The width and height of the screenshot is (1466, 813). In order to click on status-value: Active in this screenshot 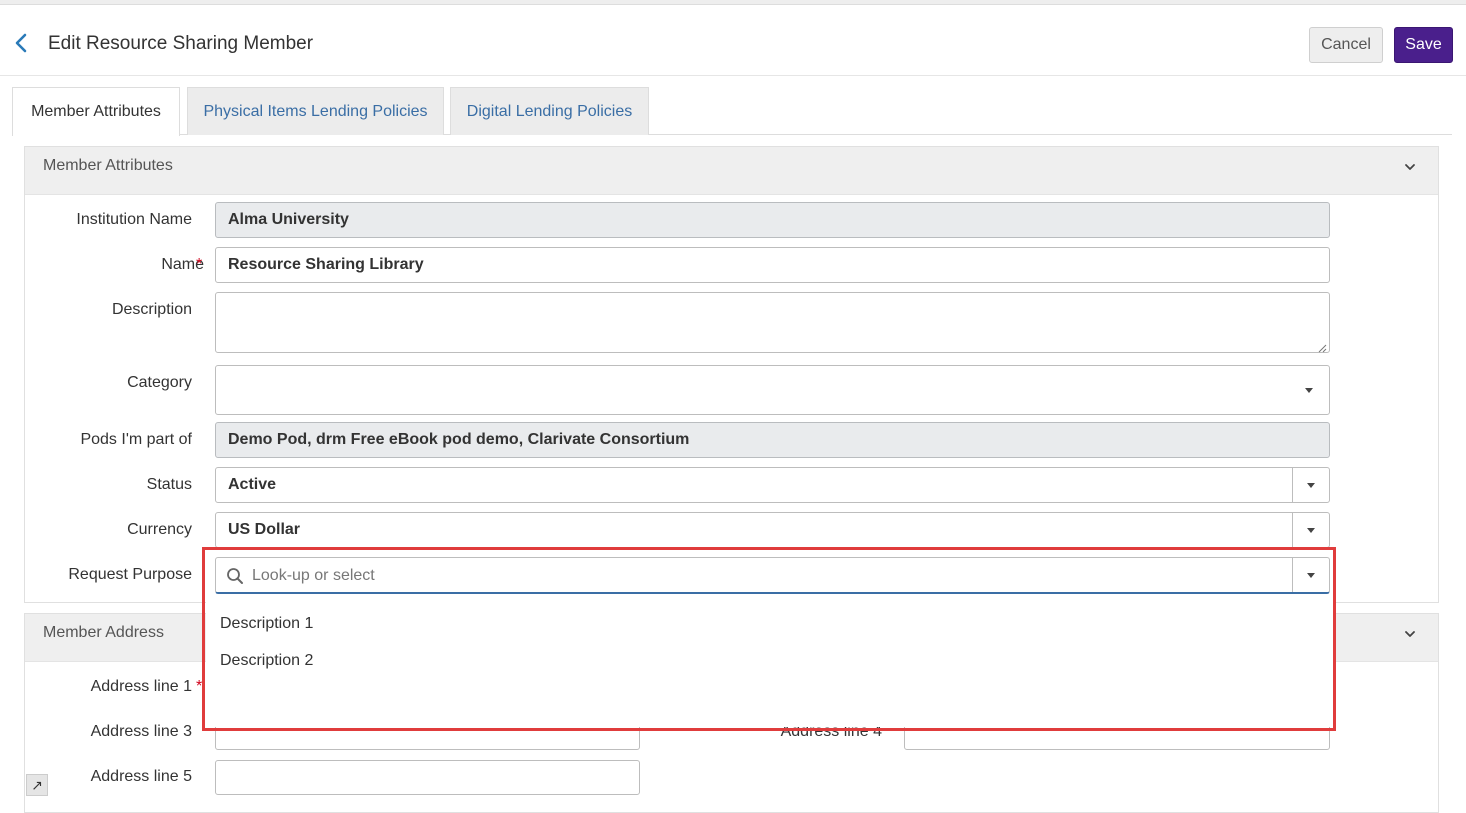, I will do `click(252, 484)`.